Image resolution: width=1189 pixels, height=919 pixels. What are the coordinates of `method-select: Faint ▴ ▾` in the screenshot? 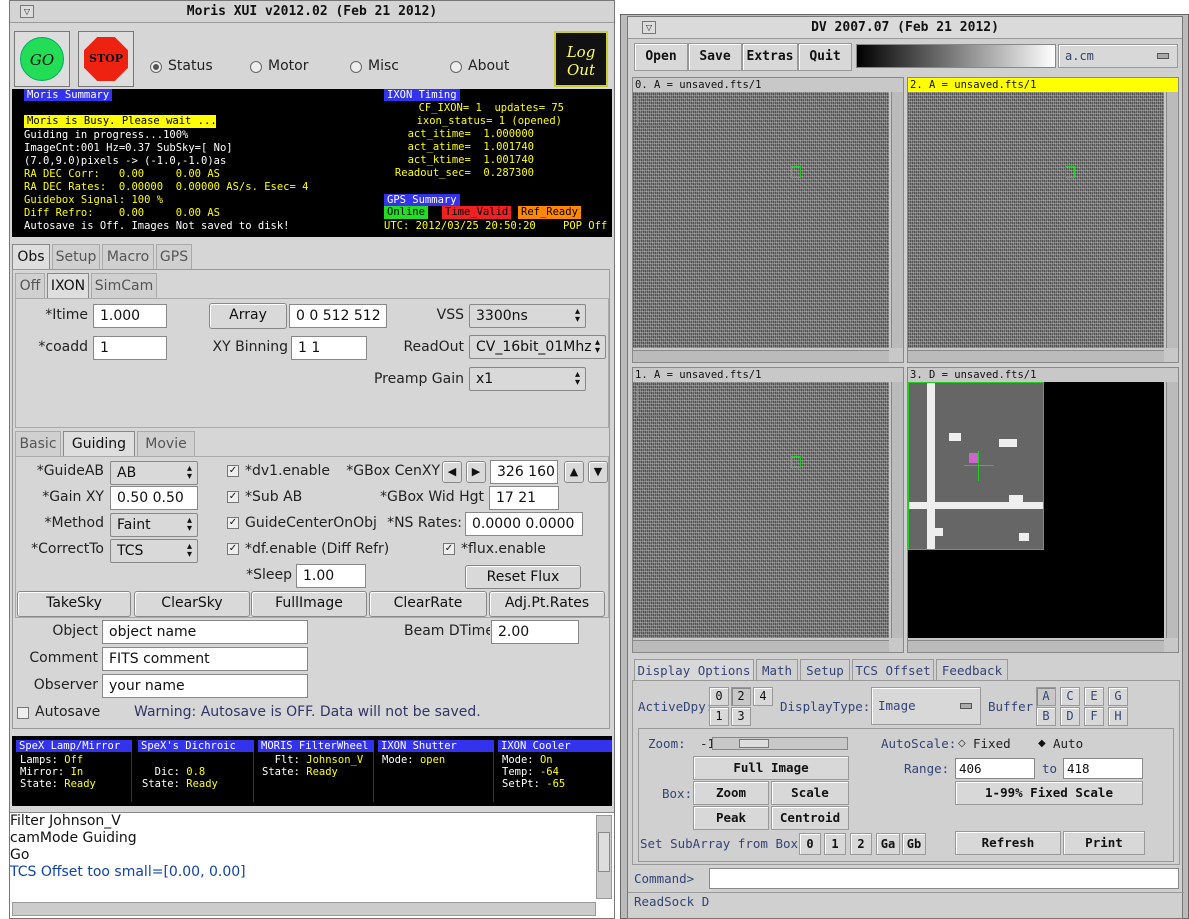 It's located at (154, 525).